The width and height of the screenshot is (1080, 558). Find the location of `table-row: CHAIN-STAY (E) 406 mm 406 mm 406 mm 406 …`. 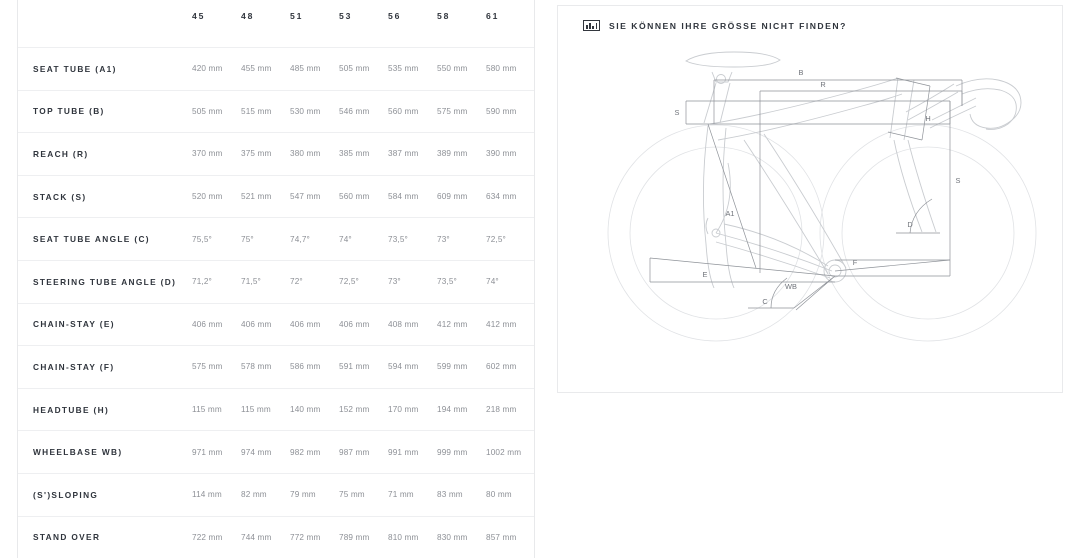

table-row: CHAIN-STAY (E) 406 mm 406 mm 406 mm 406 … is located at coordinates (276, 325).